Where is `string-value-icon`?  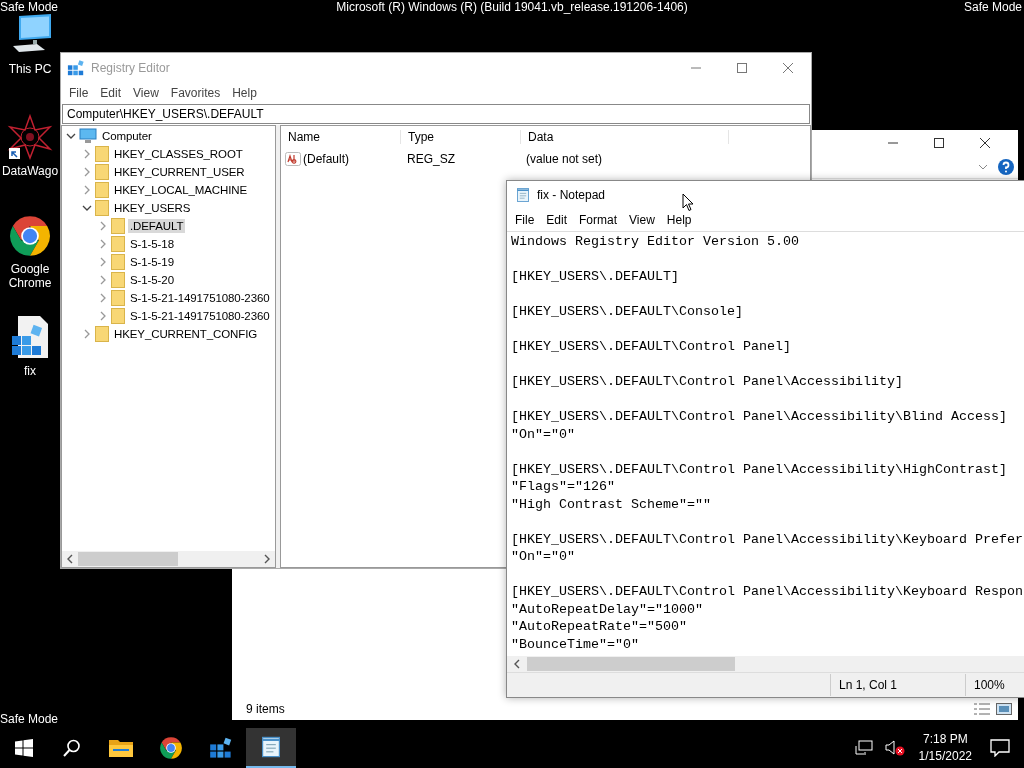 string-value-icon is located at coordinates (293, 159).